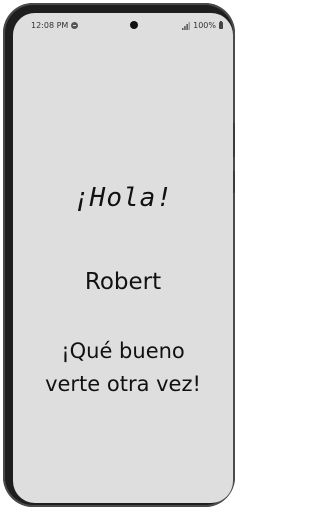 The image size is (320, 512). Describe the element at coordinates (123, 368) in the screenshot. I see `welcome-message: ¡Qué bueno verte otra vez!` at that location.